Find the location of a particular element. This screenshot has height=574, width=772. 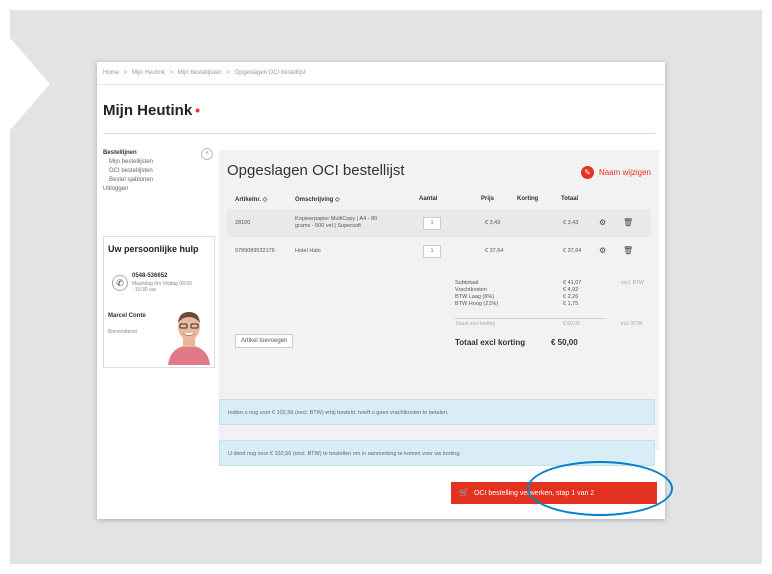

decorative-arrow is located at coordinates (30, 84).